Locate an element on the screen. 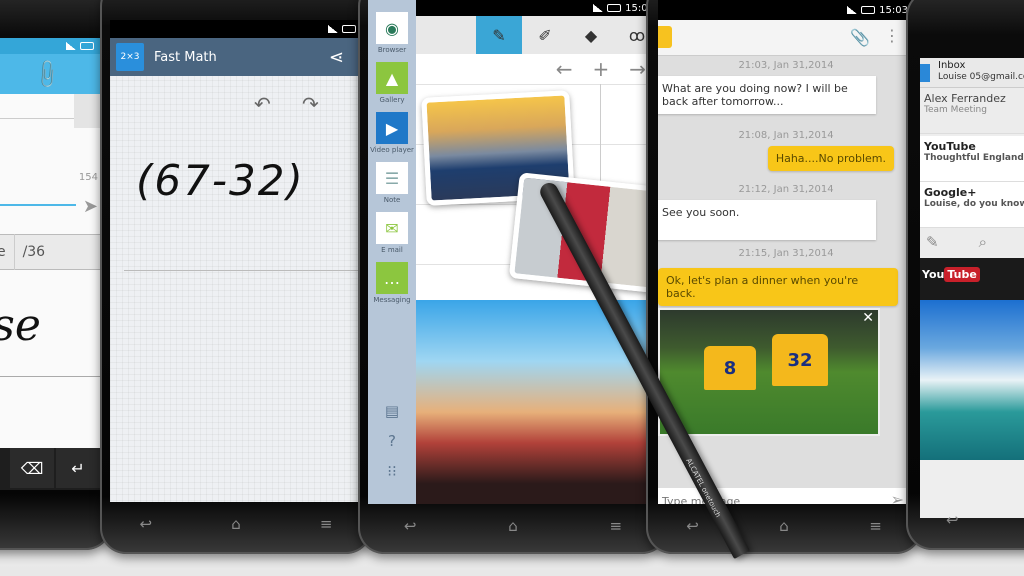  search-icon: ⌕ is located at coordinates (983, 242).